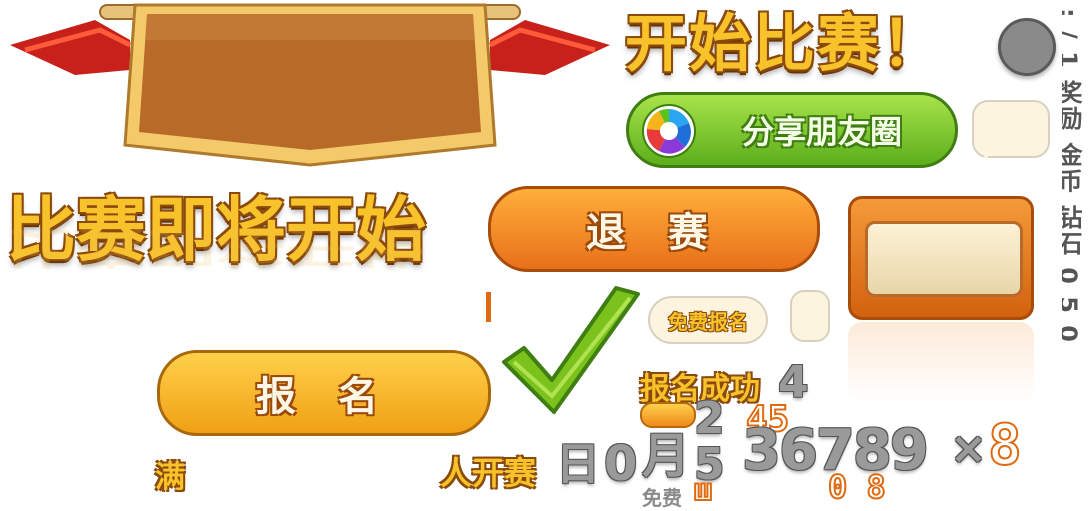 This screenshot has width=1090, height=511. I want to click on panel-frame-reflection, so click(941, 362).